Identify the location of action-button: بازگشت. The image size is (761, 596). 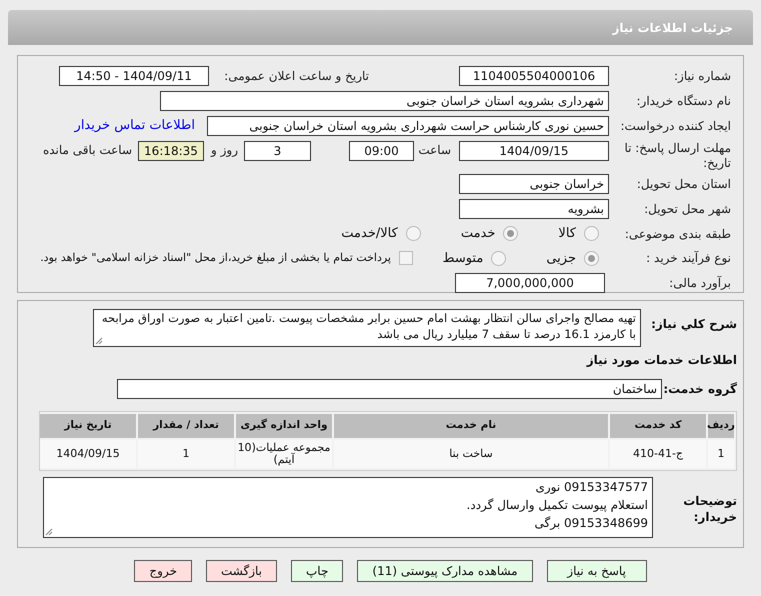
(241, 571).